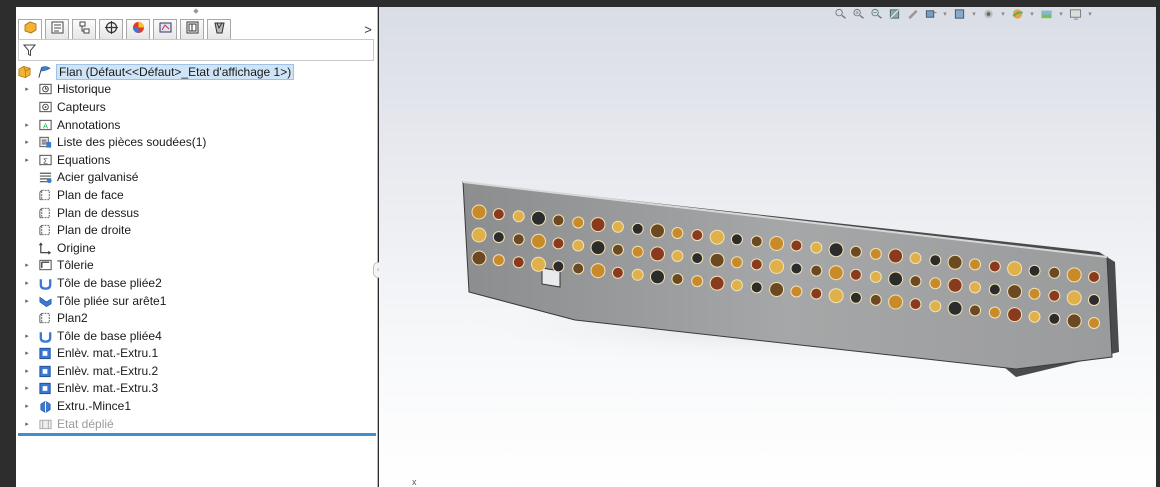 Image resolution: width=1160 pixels, height=487 pixels. What do you see at coordinates (107, 353) in the screenshot?
I see `tree-item-label: Enlèv. mat.-Extru.1` at bounding box center [107, 353].